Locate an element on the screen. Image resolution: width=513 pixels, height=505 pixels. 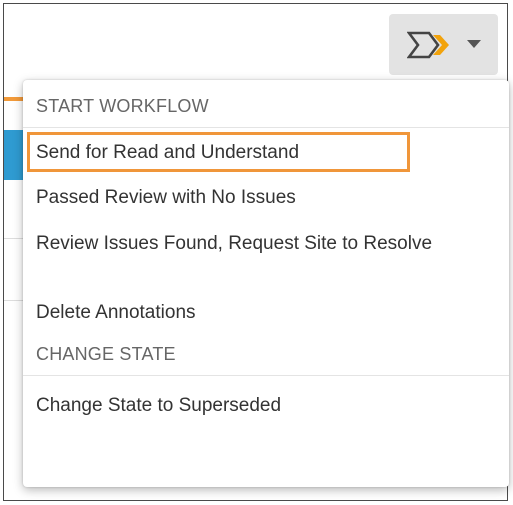
workflow-actions-button is located at coordinates (443, 44).